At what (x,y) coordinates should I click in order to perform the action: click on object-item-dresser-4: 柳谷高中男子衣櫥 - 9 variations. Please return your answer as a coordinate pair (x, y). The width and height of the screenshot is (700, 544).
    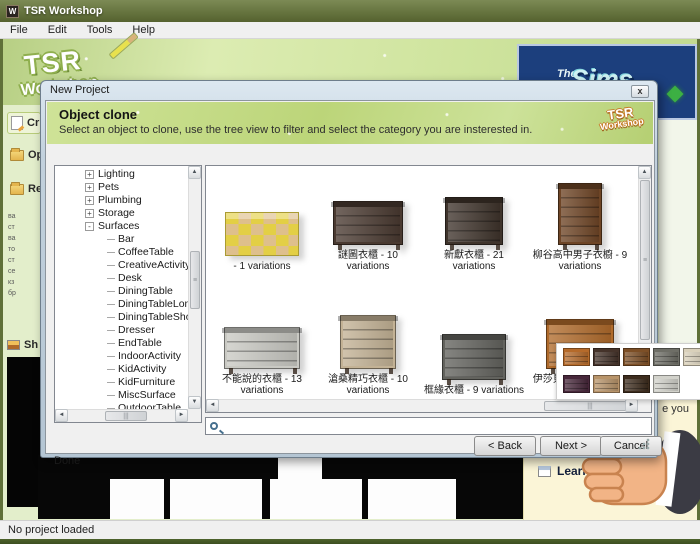
    Looking at the image, I should click on (580, 222).